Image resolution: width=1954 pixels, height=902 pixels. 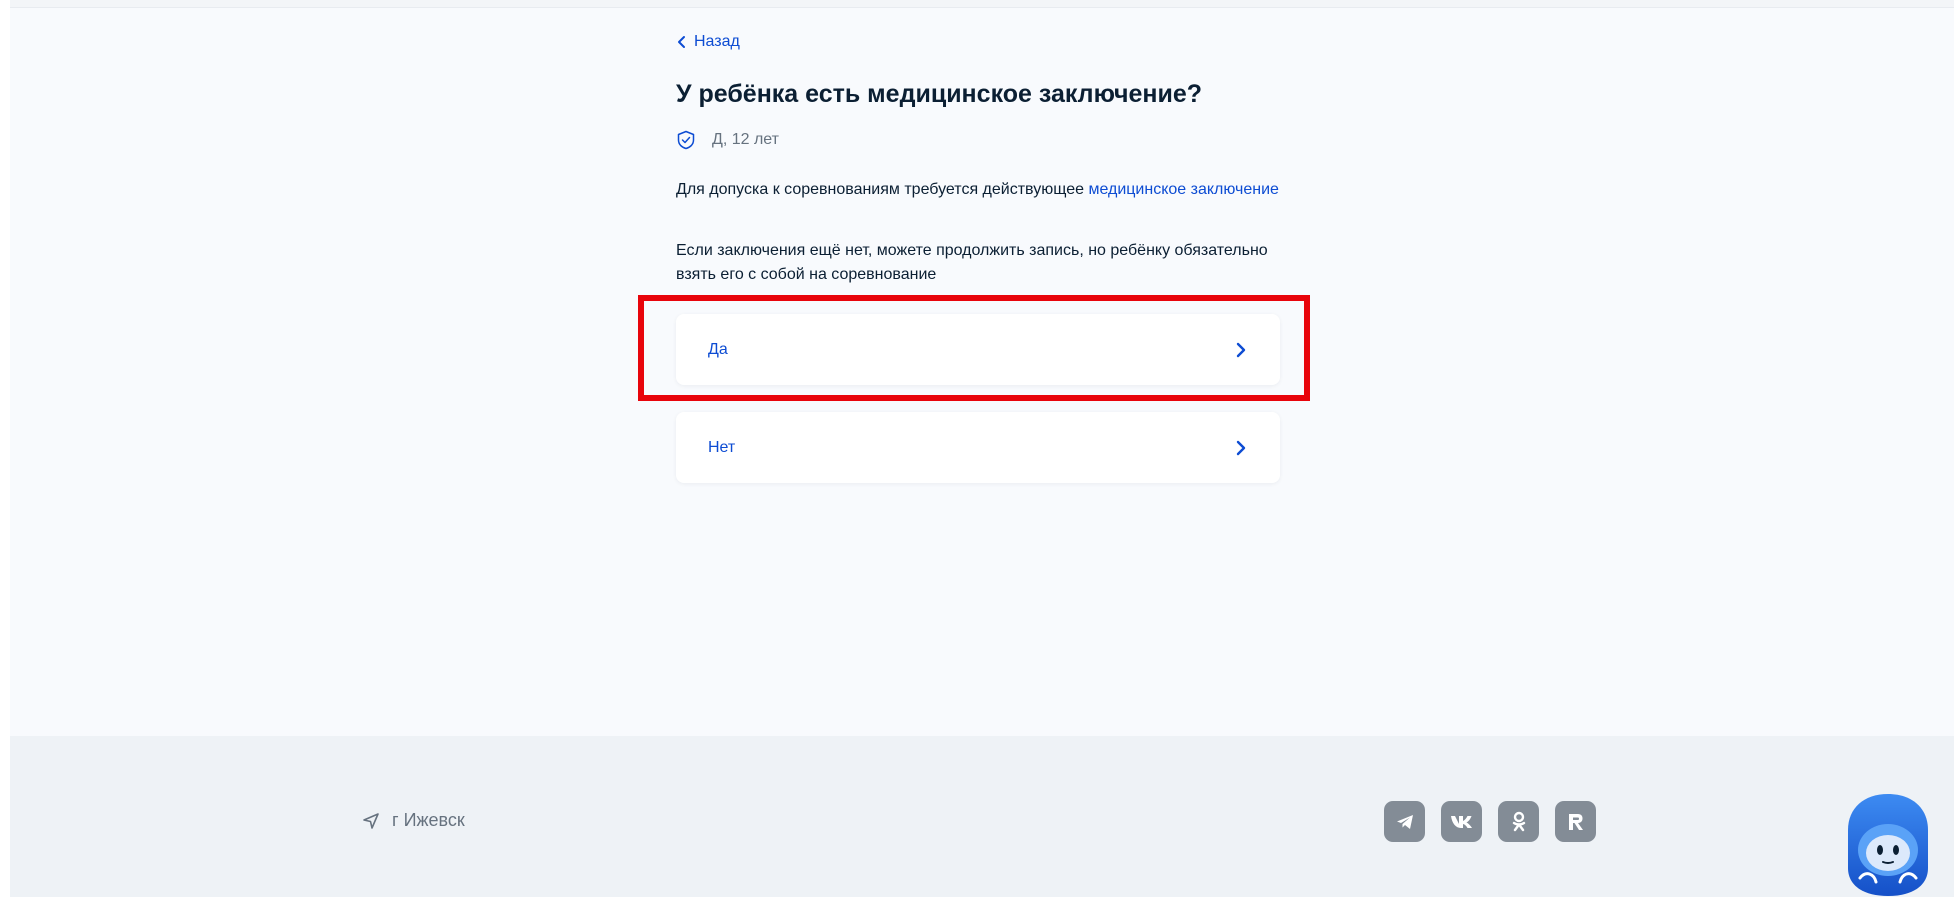 What do you see at coordinates (717, 41) in the screenshot?
I see `back-label: Назад` at bounding box center [717, 41].